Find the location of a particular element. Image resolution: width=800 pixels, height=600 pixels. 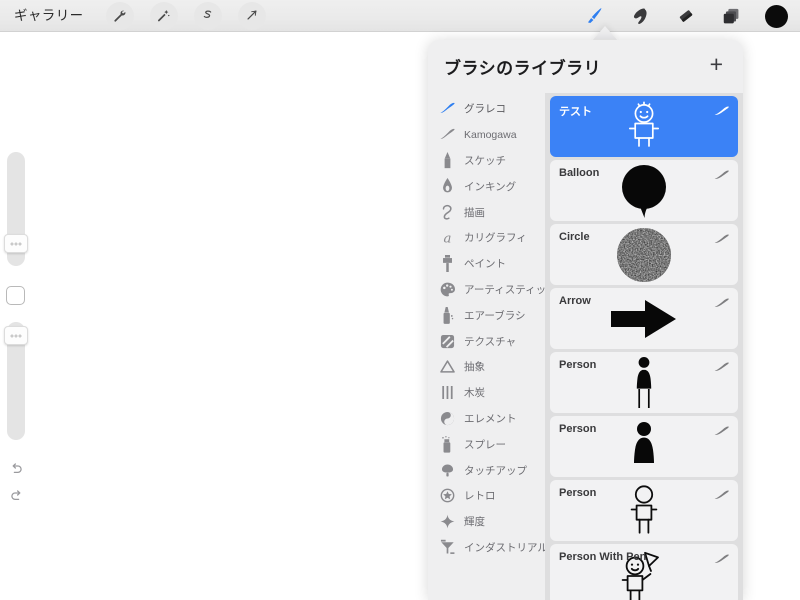

brush-category-label: ペイント is located at coordinates (485, 264).